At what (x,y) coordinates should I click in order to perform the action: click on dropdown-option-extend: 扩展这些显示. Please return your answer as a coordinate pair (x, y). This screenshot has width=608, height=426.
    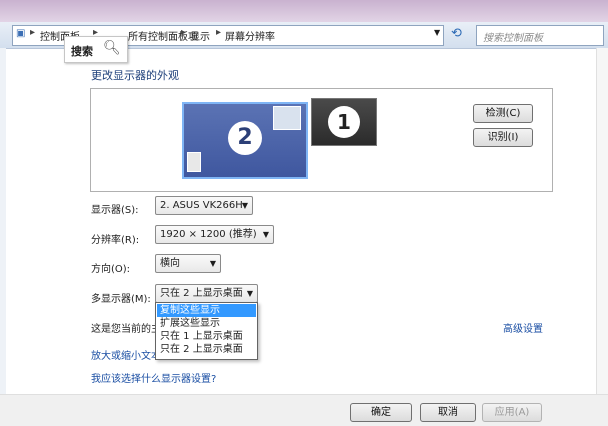
    Looking at the image, I should click on (206, 323).